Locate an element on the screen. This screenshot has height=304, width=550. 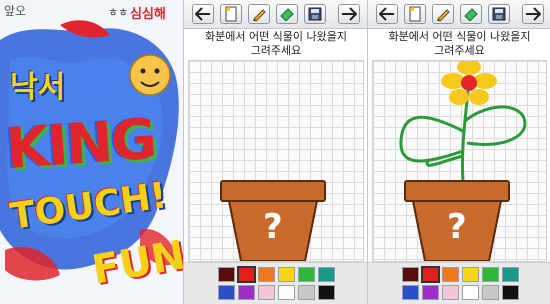
logo-line2: KING is located at coordinates (80, 144).